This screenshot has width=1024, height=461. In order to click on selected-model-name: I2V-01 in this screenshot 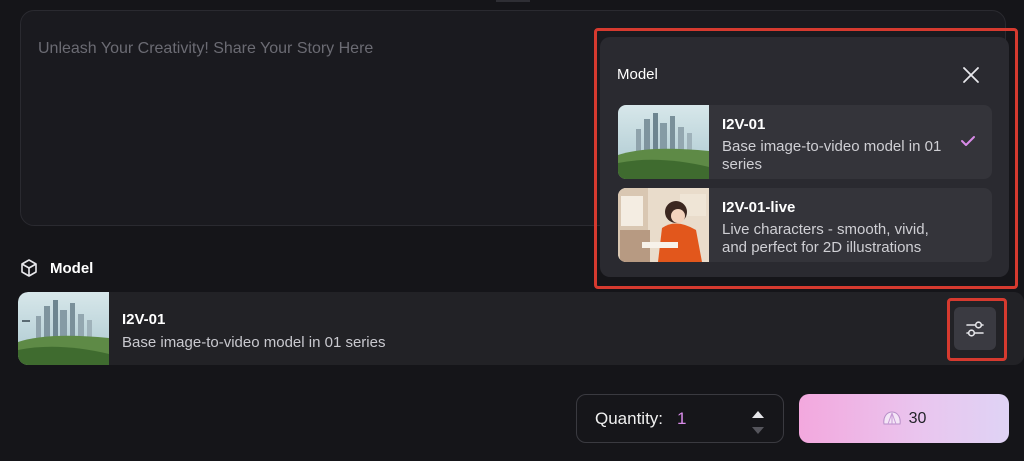, I will do `click(144, 319)`.